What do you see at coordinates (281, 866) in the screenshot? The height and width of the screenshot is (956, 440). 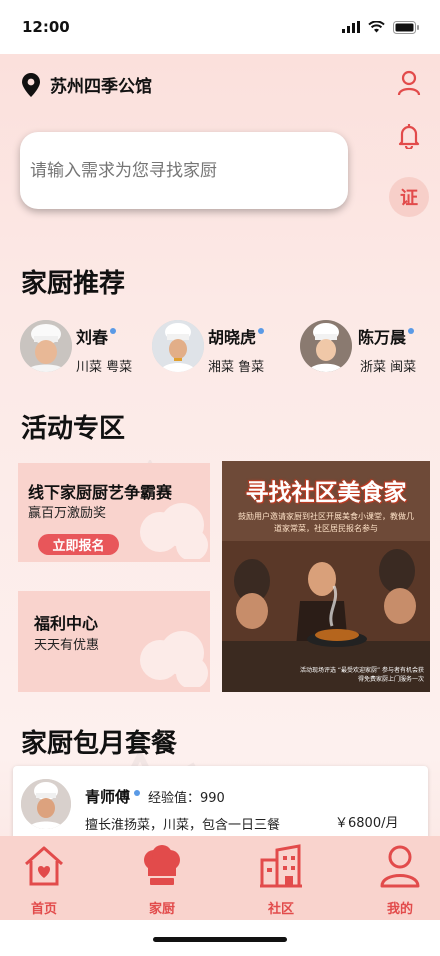 I see `building-icon` at bounding box center [281, 866].